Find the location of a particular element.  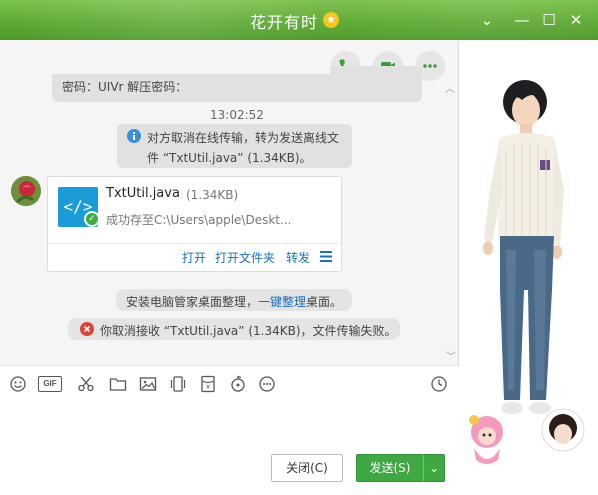

file-size: (1.34KB) is located at coordinates (212, 195).